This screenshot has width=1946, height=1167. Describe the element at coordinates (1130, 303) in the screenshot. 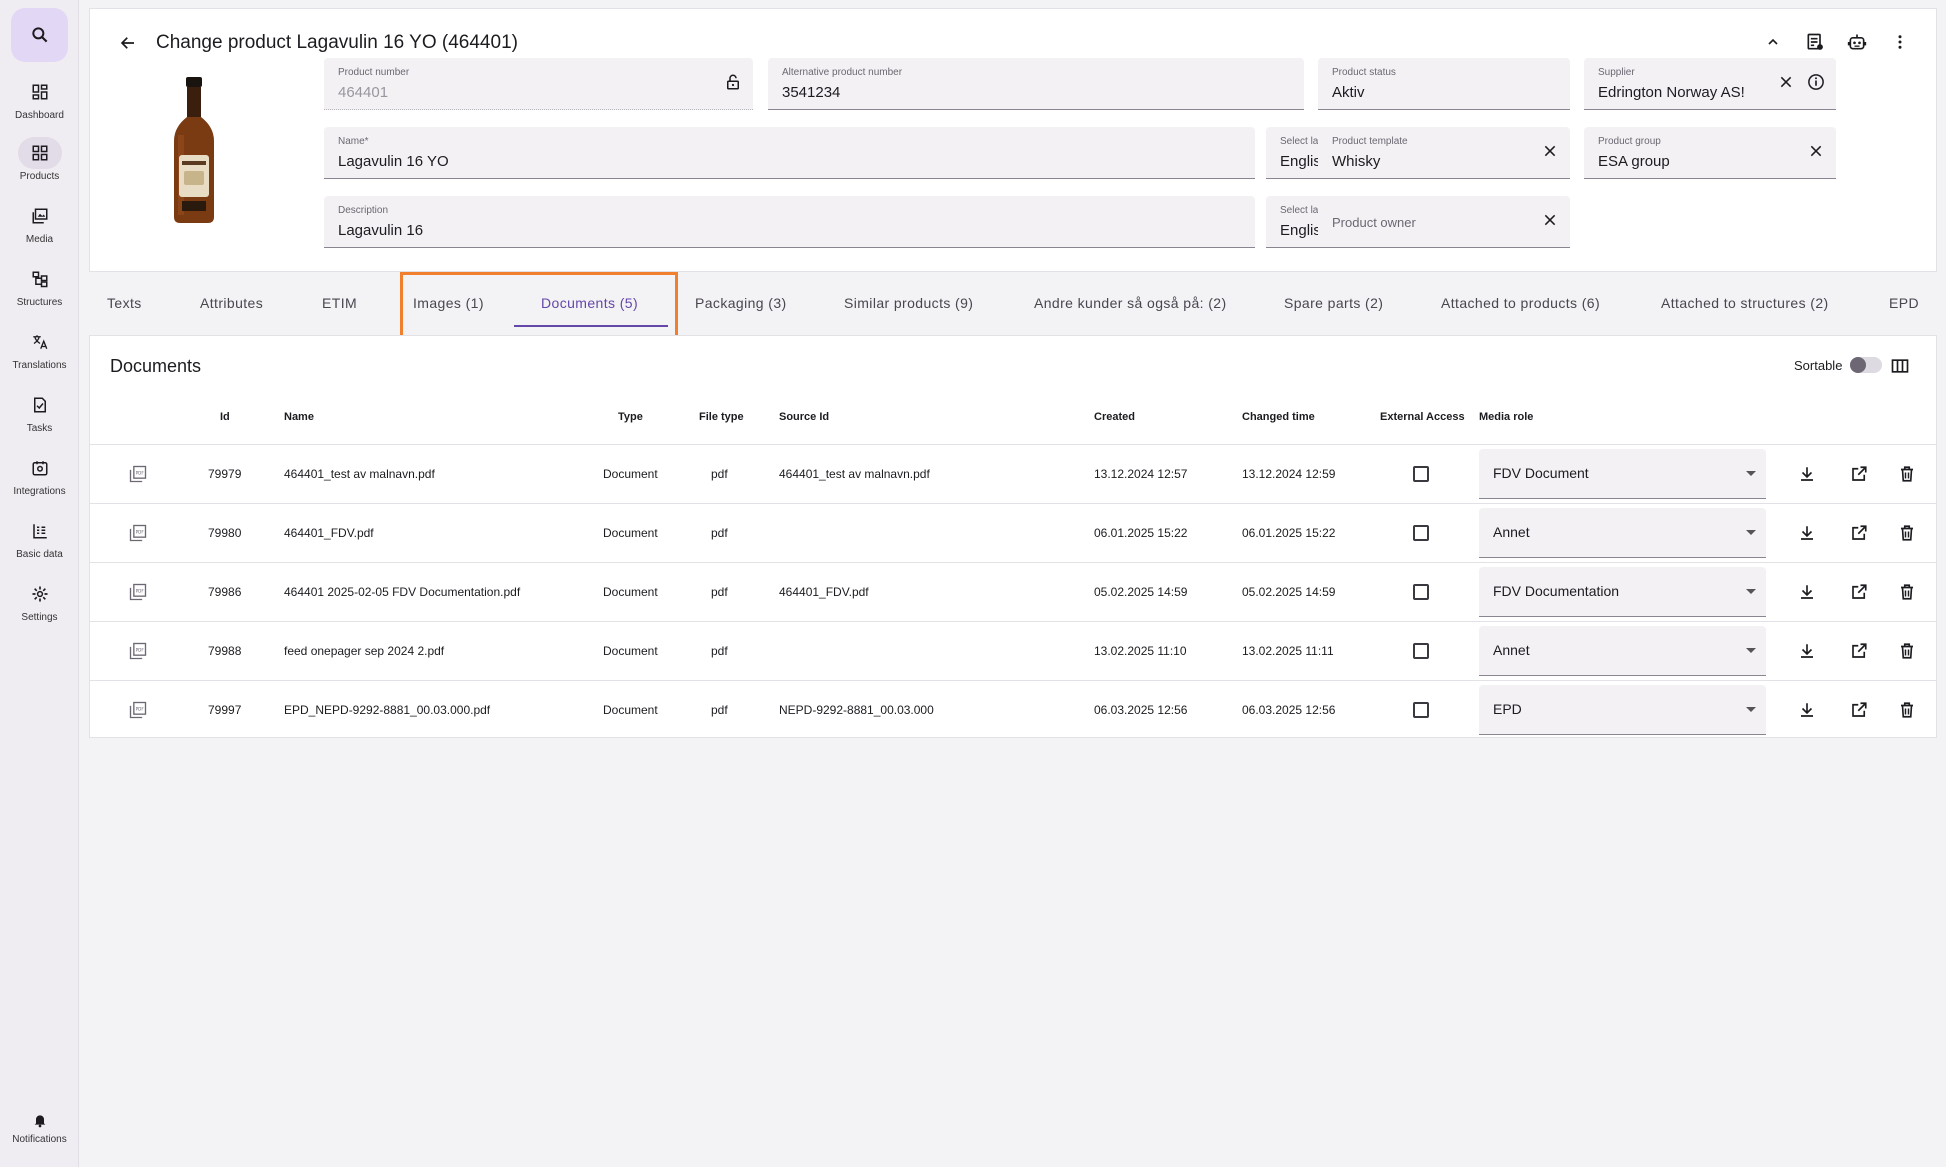

I see `tab-andre-kunder: Andre kunder så også på: (2)` at that location.